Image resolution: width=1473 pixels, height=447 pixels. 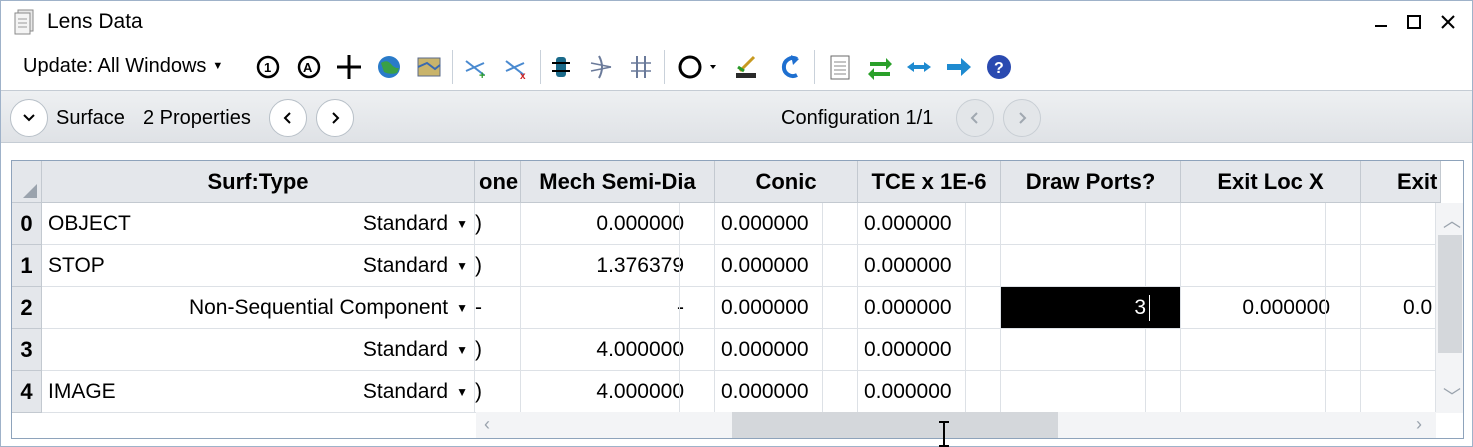 I want to click on exit-loc-x-cell: 0.000000, so click(x=1271, y=308).